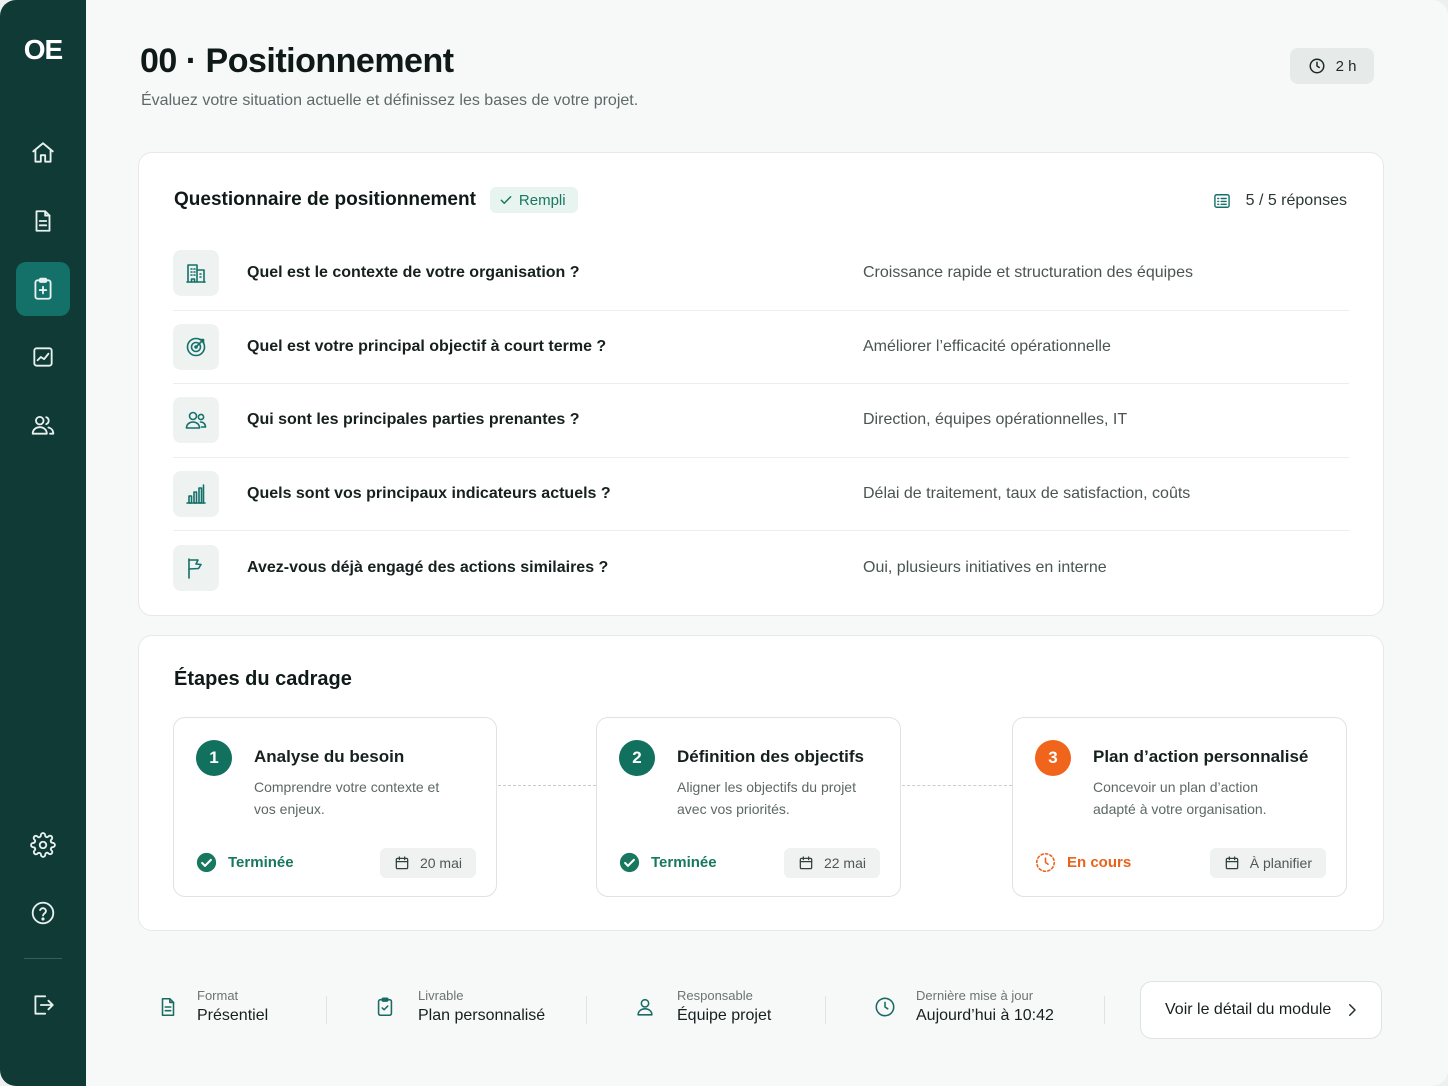 The width and height of the screenshot is (1448, 1086). I want to click on step-title: Analyse du besoin, so click(329, 756).